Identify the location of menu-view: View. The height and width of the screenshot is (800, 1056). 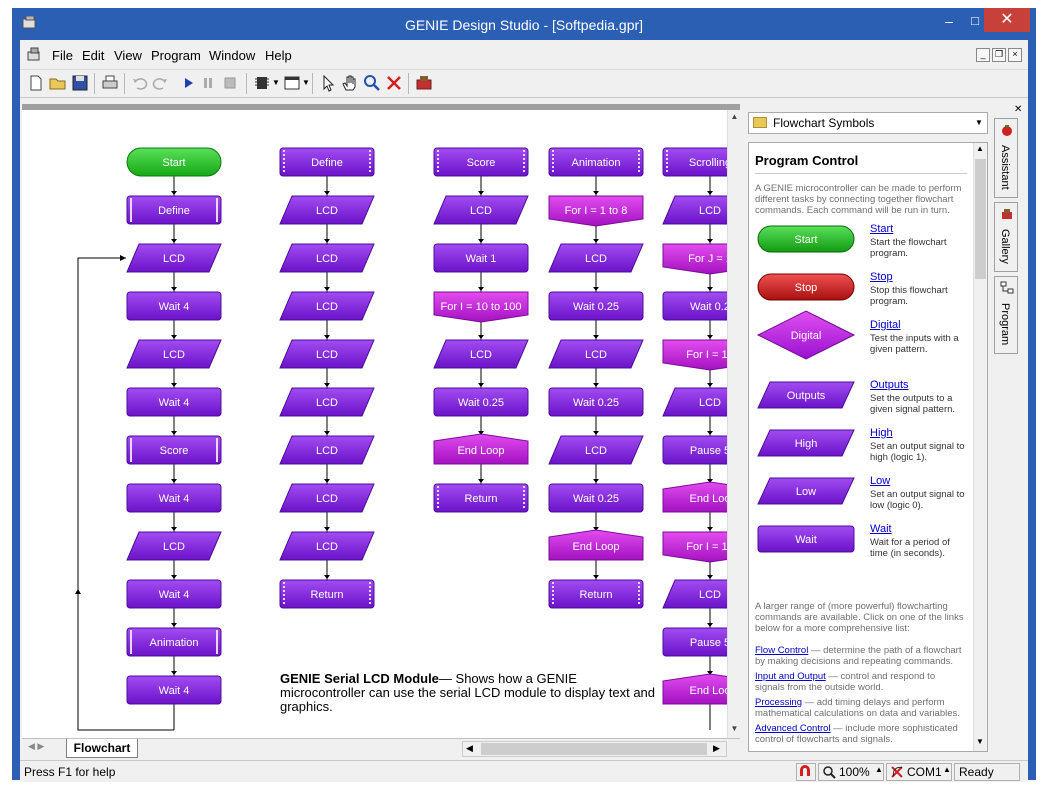
(128, 55).